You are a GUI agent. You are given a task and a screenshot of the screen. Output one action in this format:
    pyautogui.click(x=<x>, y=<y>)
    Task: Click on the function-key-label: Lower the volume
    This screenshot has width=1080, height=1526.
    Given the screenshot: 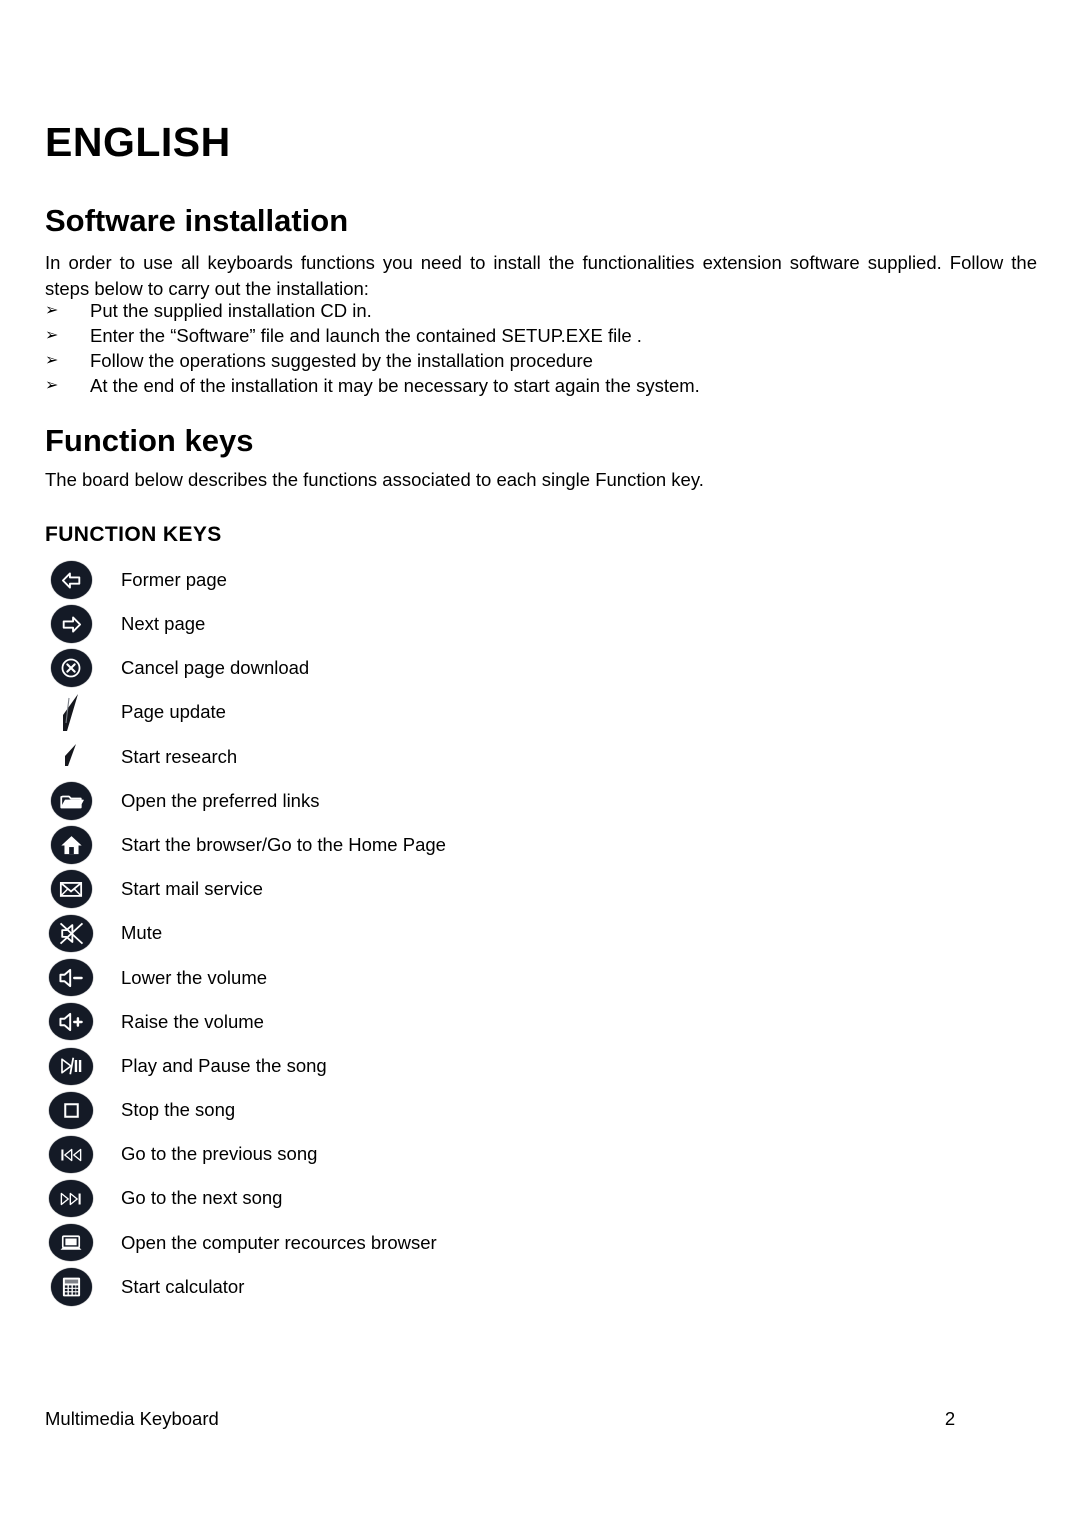 What is the action you would take?
    pyautogui.click(x=194, y=977)
    